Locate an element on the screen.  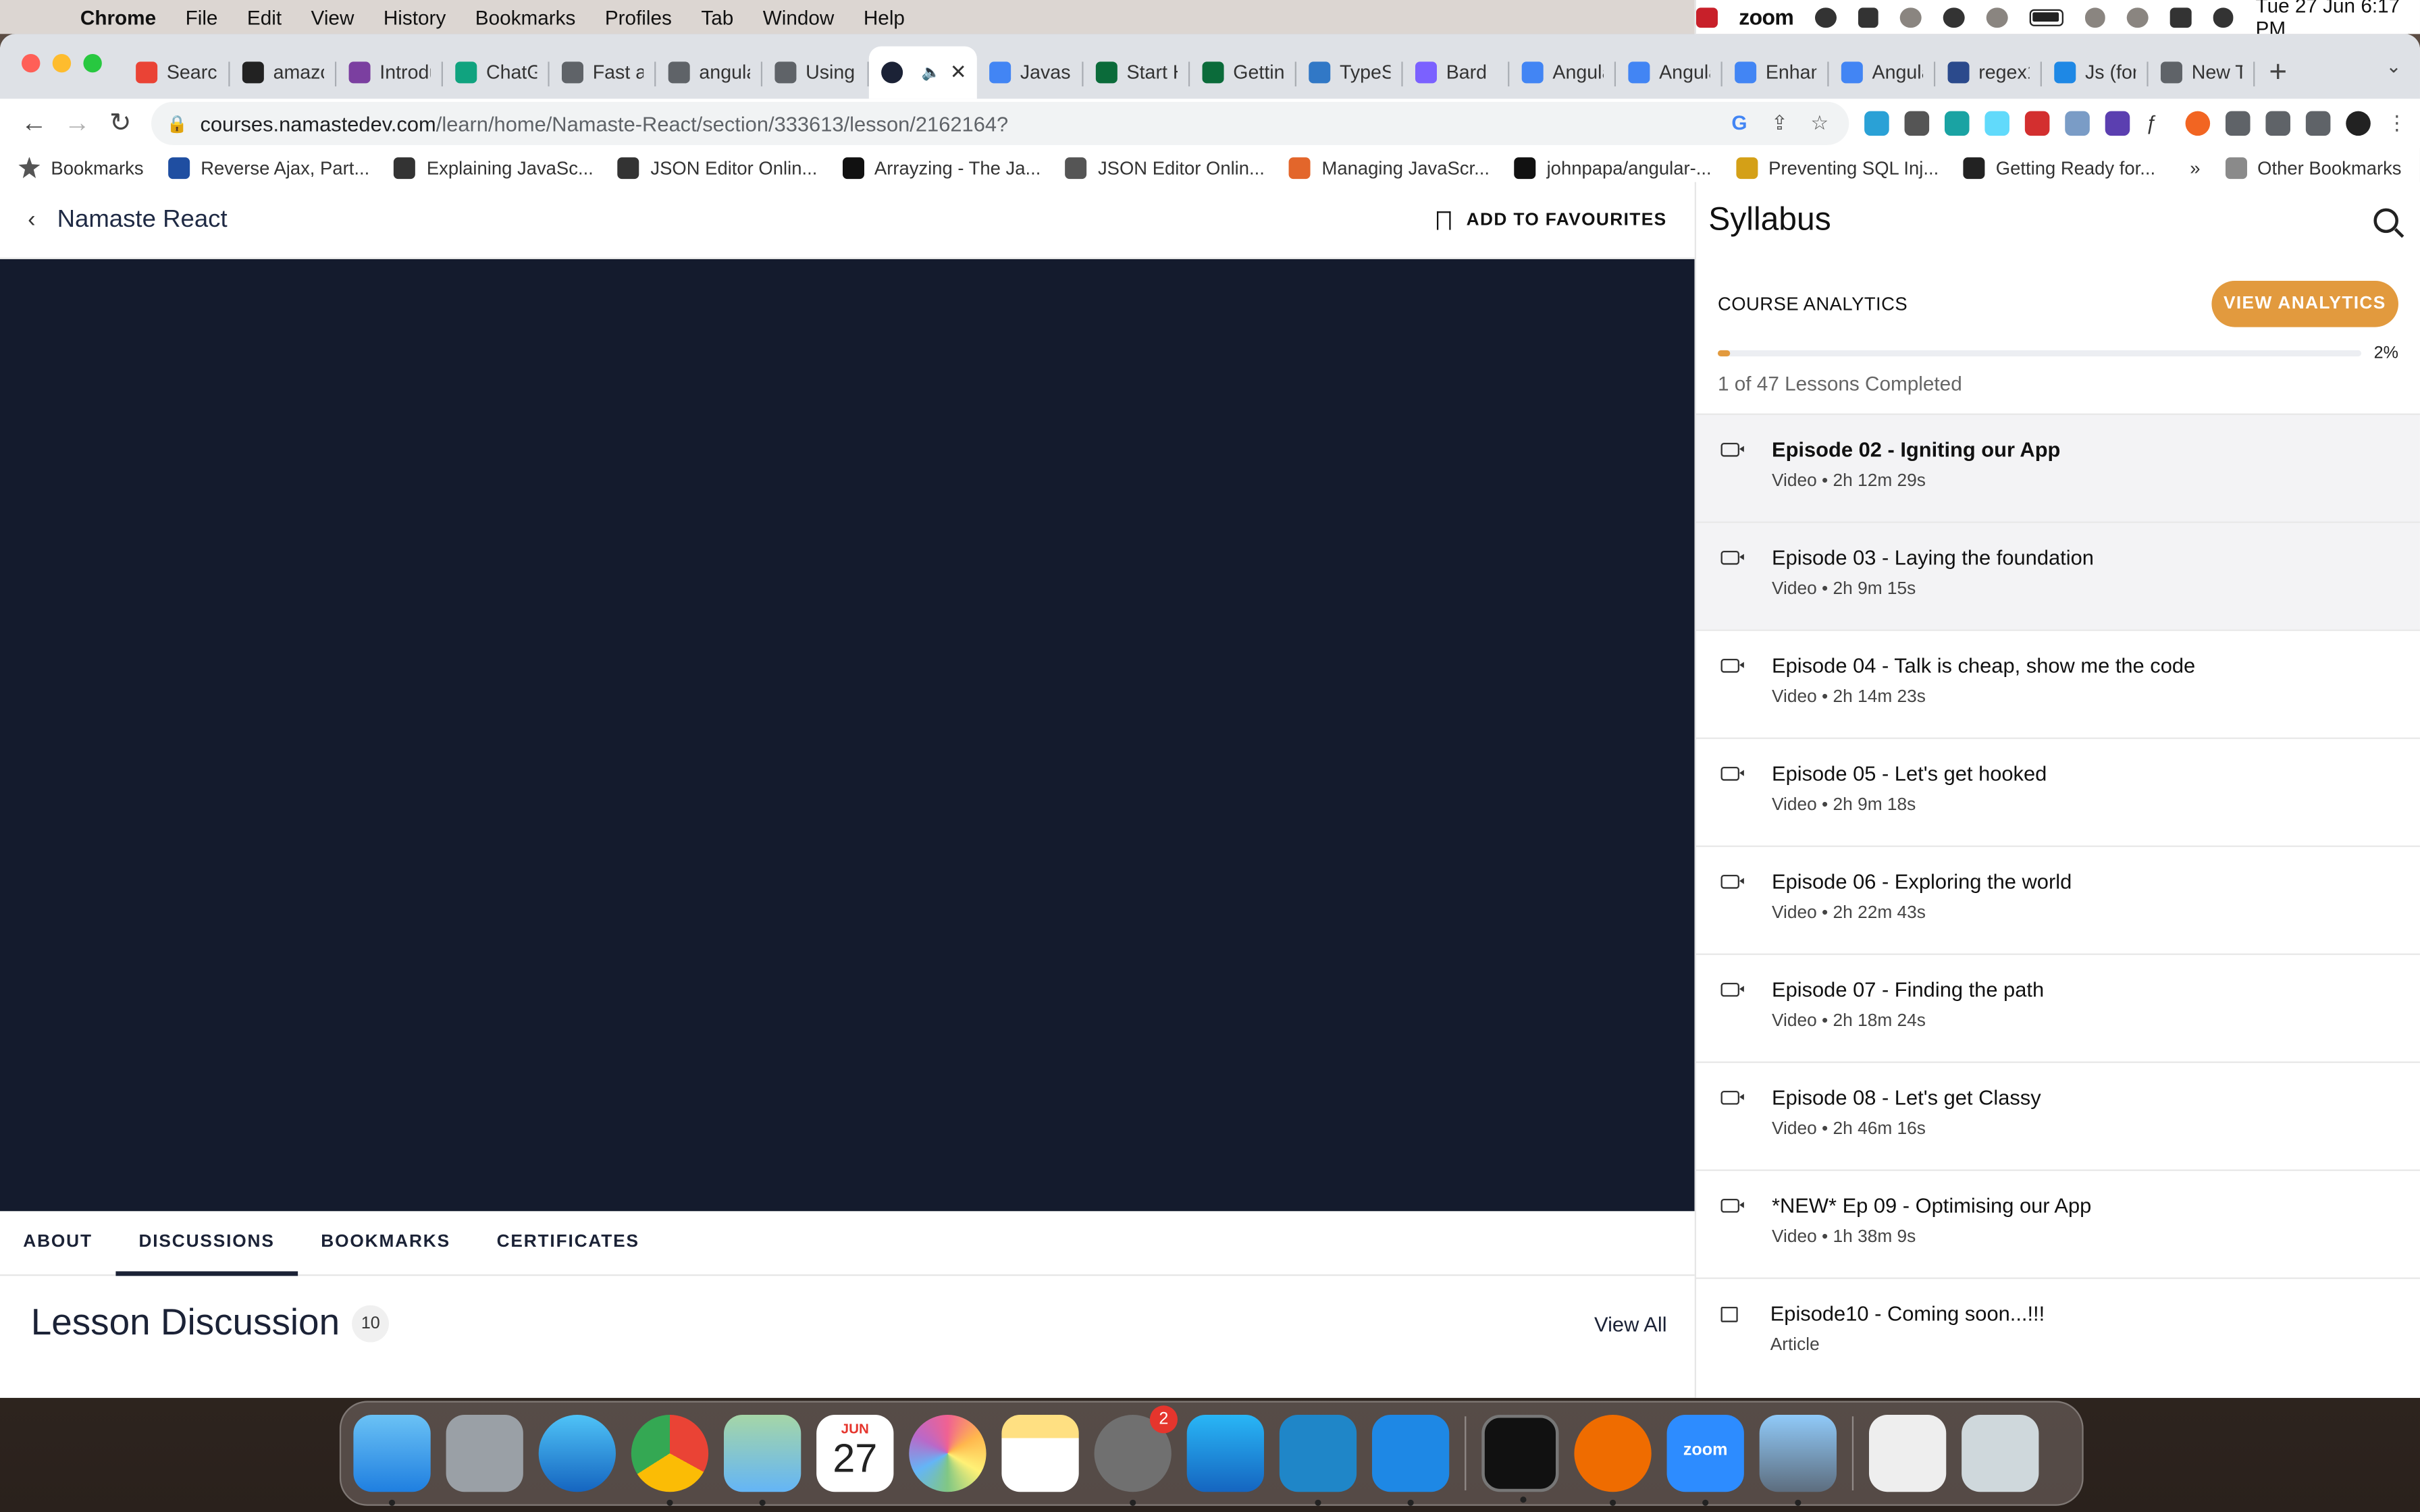
browser-tab: Getting is located at coordinates (1243, 73).